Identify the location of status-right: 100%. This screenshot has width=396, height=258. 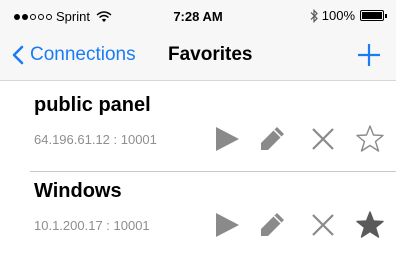
(348, 15).